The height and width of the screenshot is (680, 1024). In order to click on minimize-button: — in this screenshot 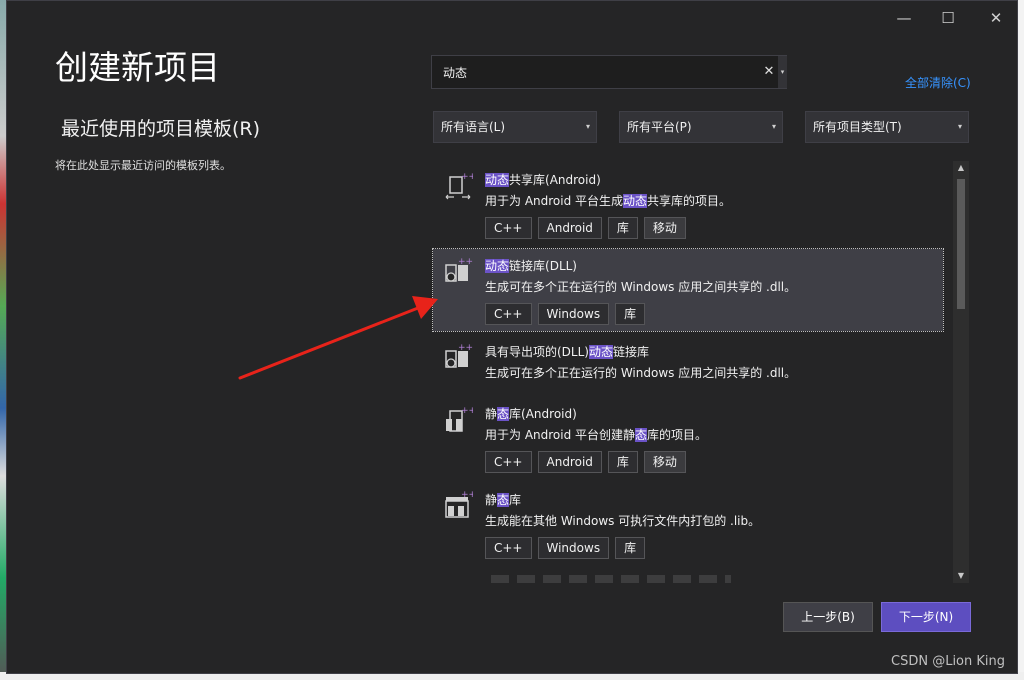, I will do `click(904, 18)`.